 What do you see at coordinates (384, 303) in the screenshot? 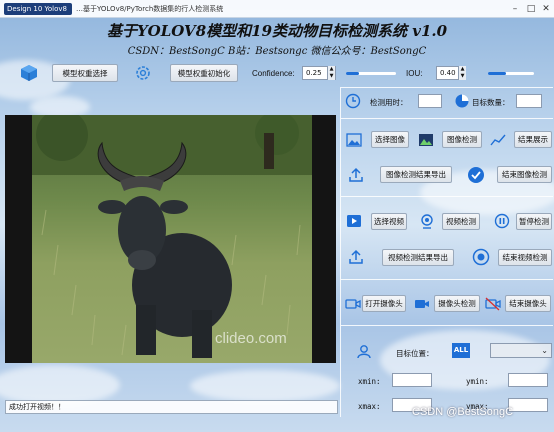
I see `open-camera-button: 打开摄像头` at bounding box center [384, 303].